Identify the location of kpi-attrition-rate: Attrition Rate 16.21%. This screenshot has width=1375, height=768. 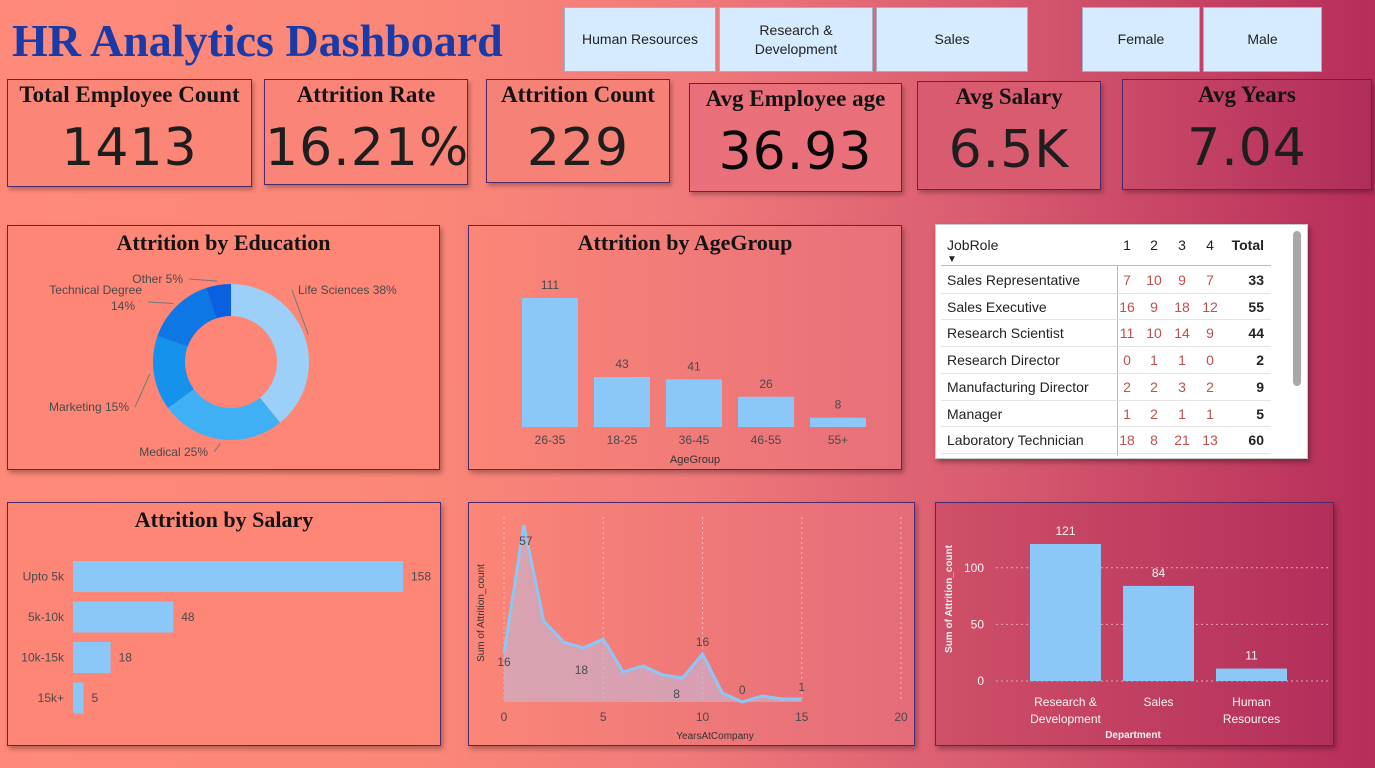
(366, 132).